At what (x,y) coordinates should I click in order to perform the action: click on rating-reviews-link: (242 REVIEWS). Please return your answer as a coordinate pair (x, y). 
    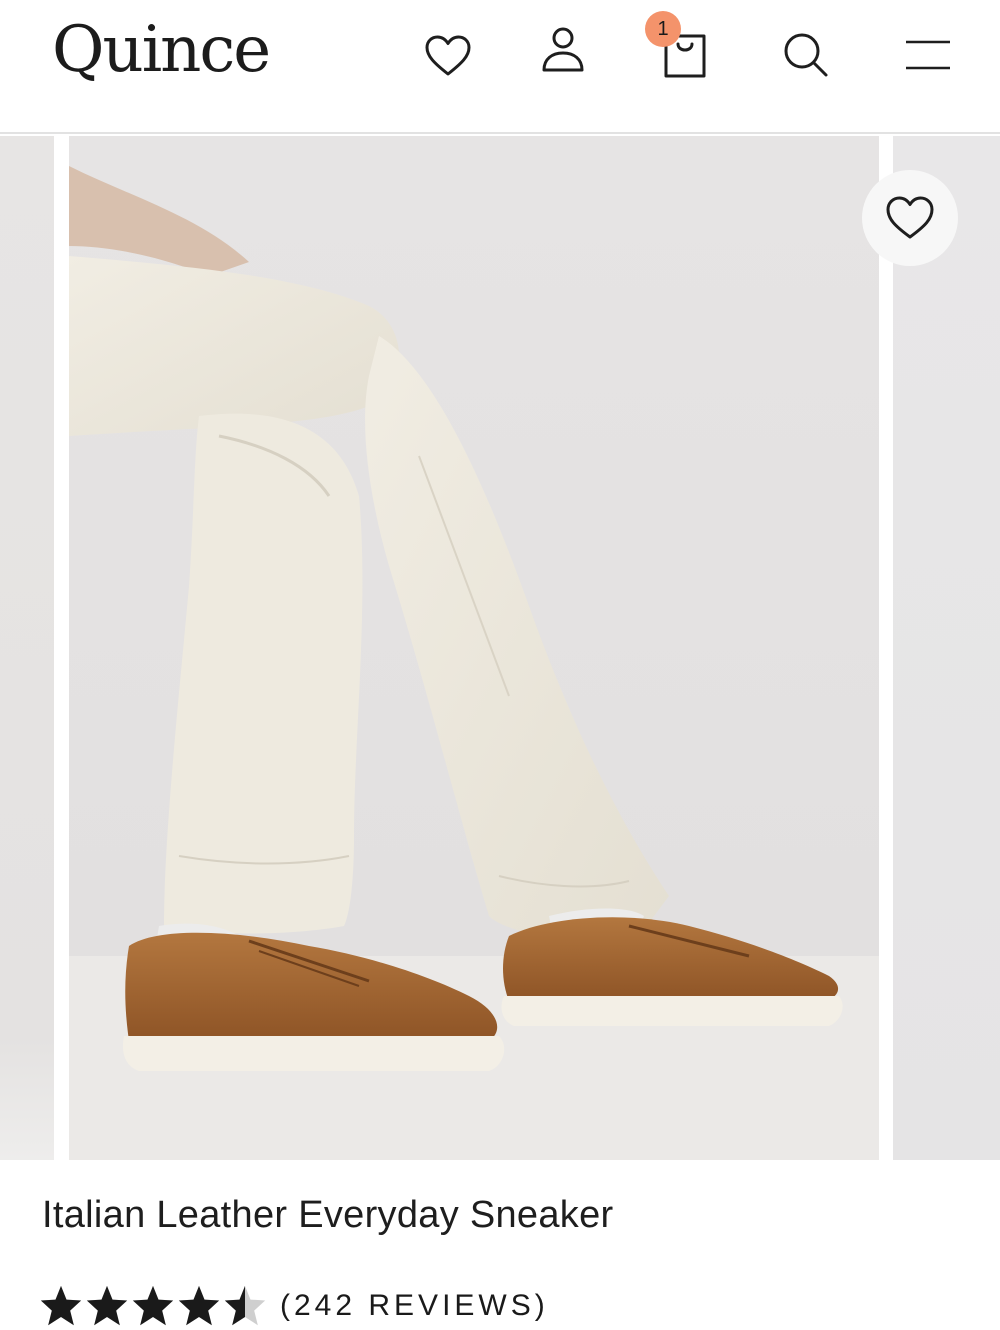
    Looking at the image, I should click on (293, 1306).